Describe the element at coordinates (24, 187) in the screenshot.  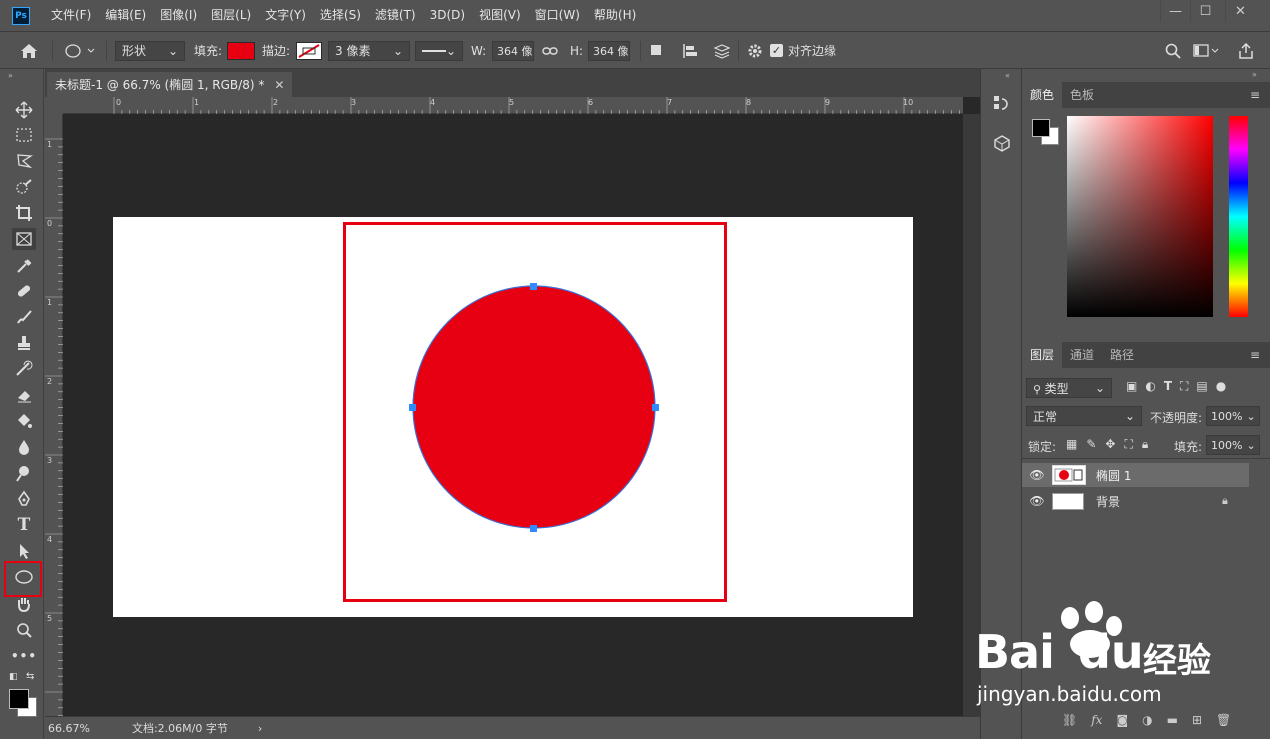
I see `quick-selection-tool-icon` at that location.